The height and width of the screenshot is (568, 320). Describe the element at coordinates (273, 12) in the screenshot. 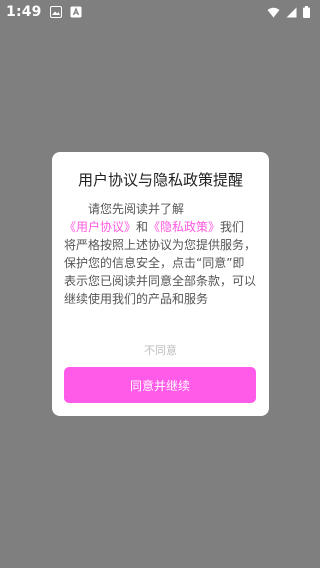

I see `wifi-icon` at that location.